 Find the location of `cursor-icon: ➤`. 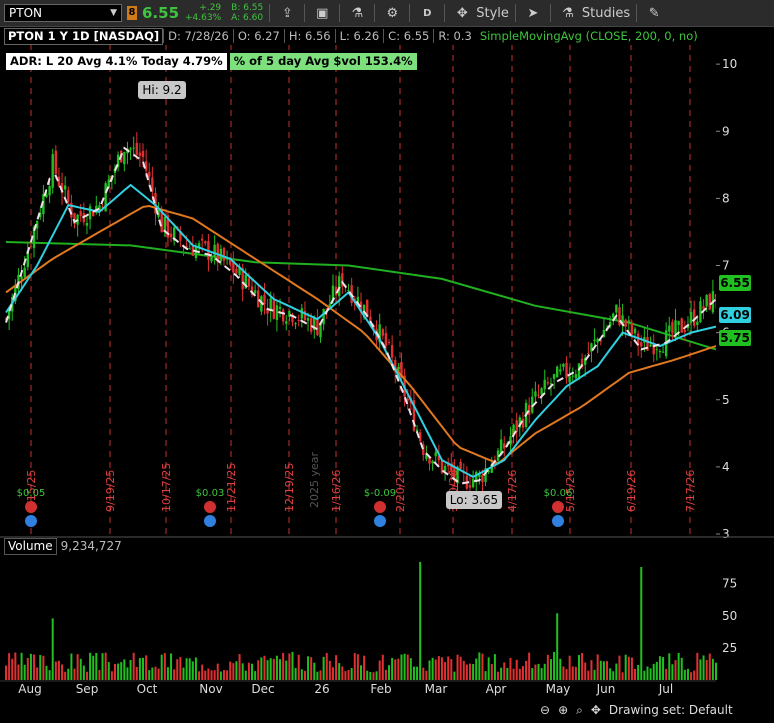

cursor-icon: ➤ is located at coordinates (533, 13).